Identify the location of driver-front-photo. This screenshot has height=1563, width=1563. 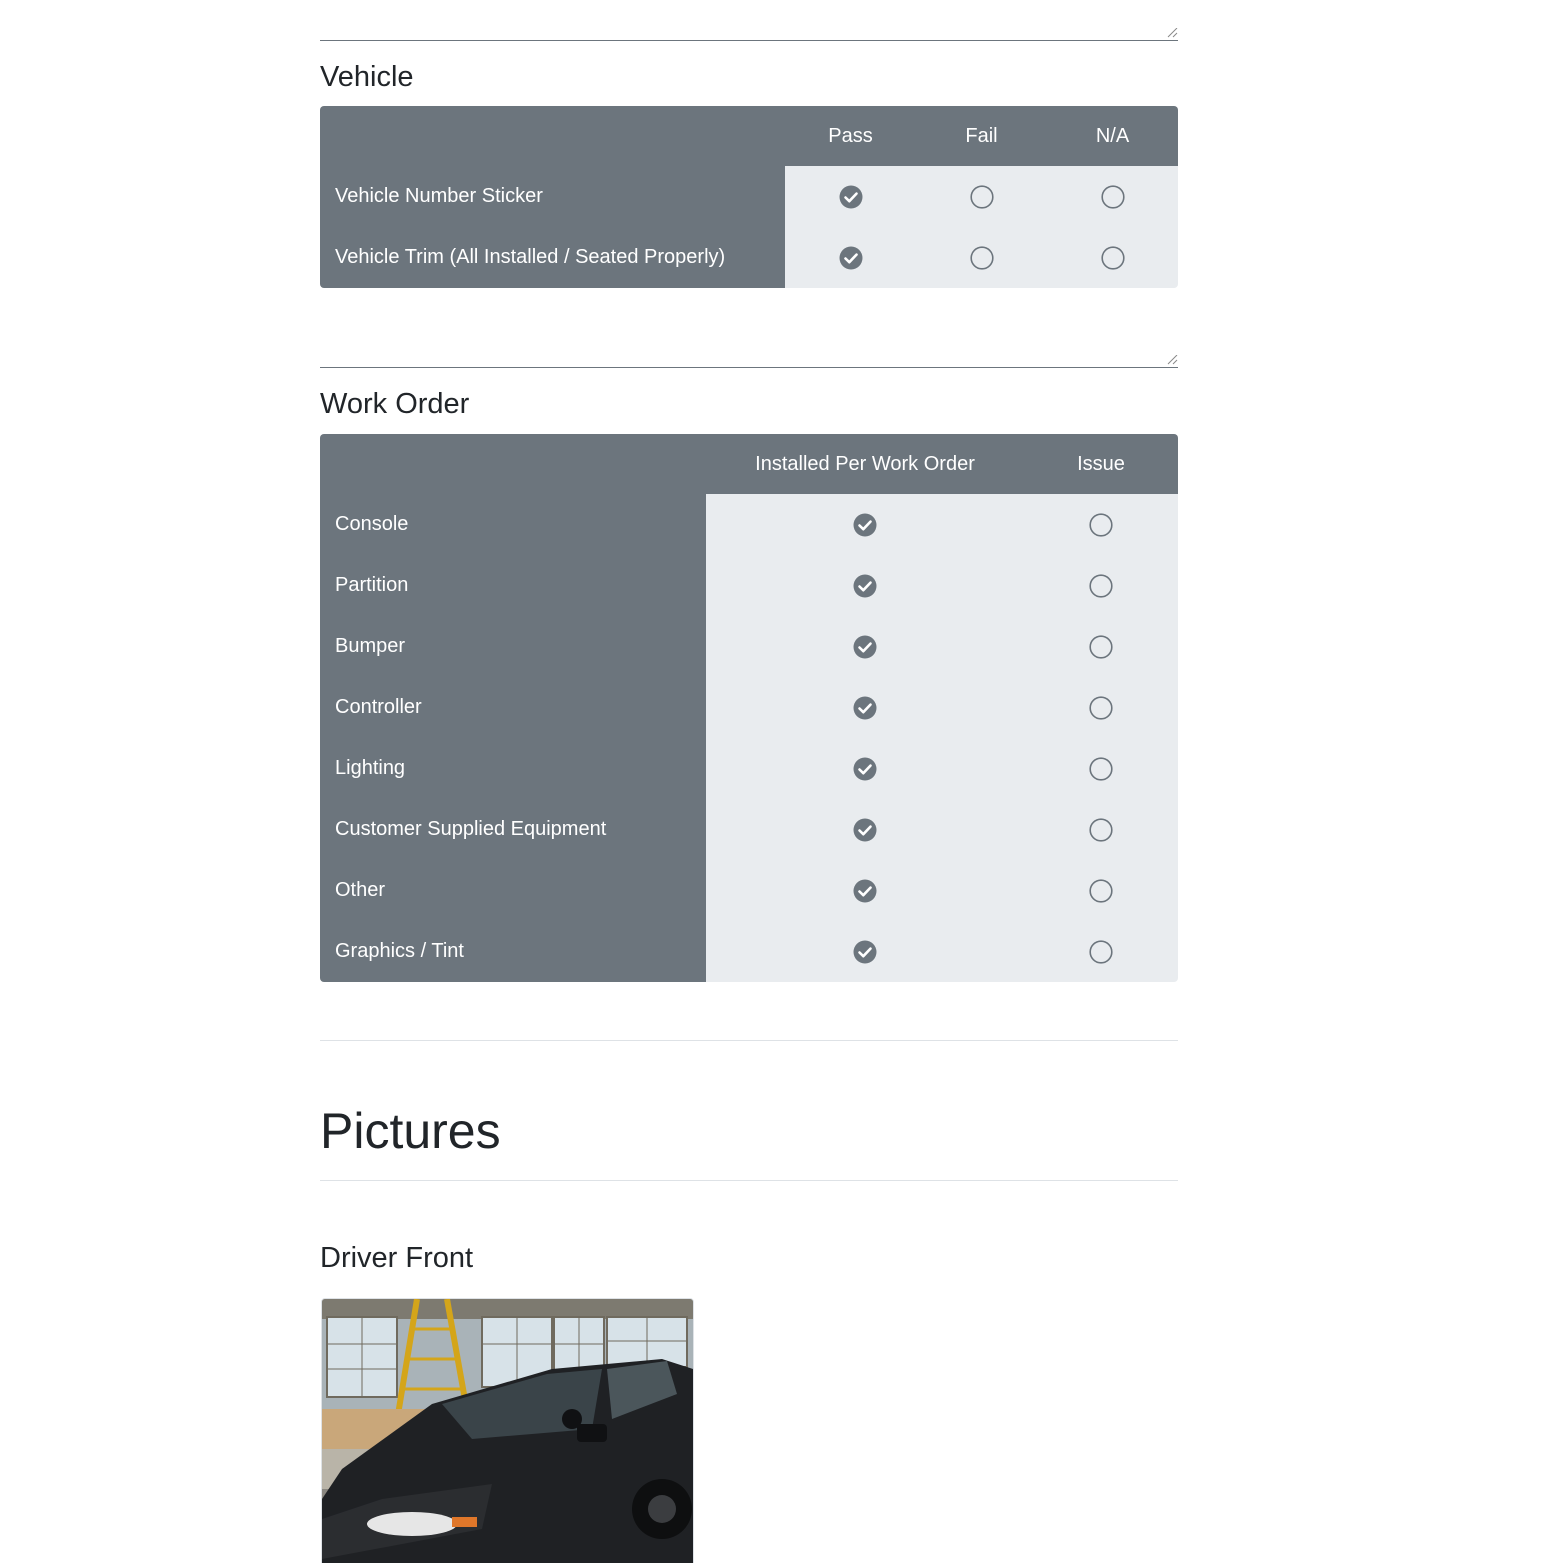
(507, 1430).